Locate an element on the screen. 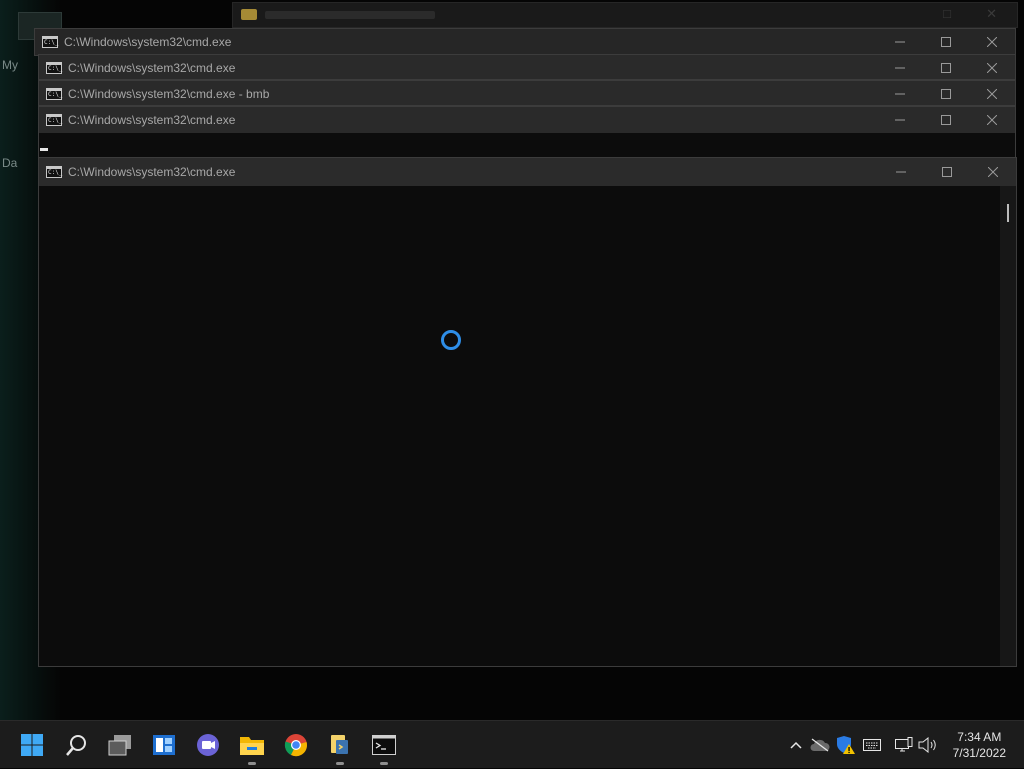  keyboard-button is located at coordinates (872, 745).